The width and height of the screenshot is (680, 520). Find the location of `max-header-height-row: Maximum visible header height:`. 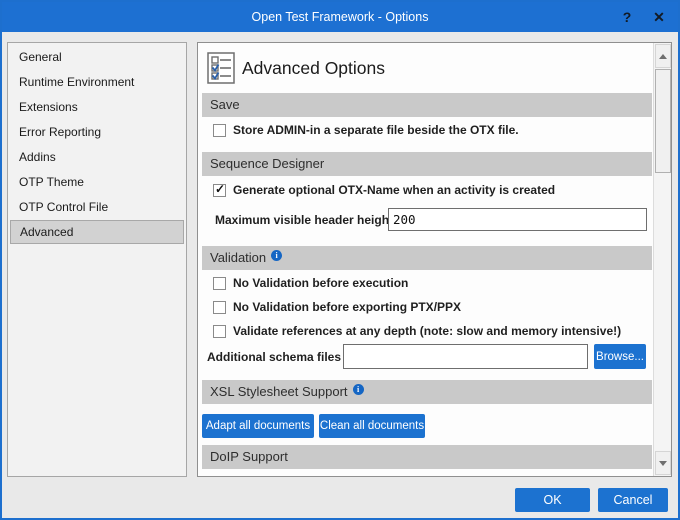

max-header-height-row: Maximum visible header height: is located at coordinates (306, 219).